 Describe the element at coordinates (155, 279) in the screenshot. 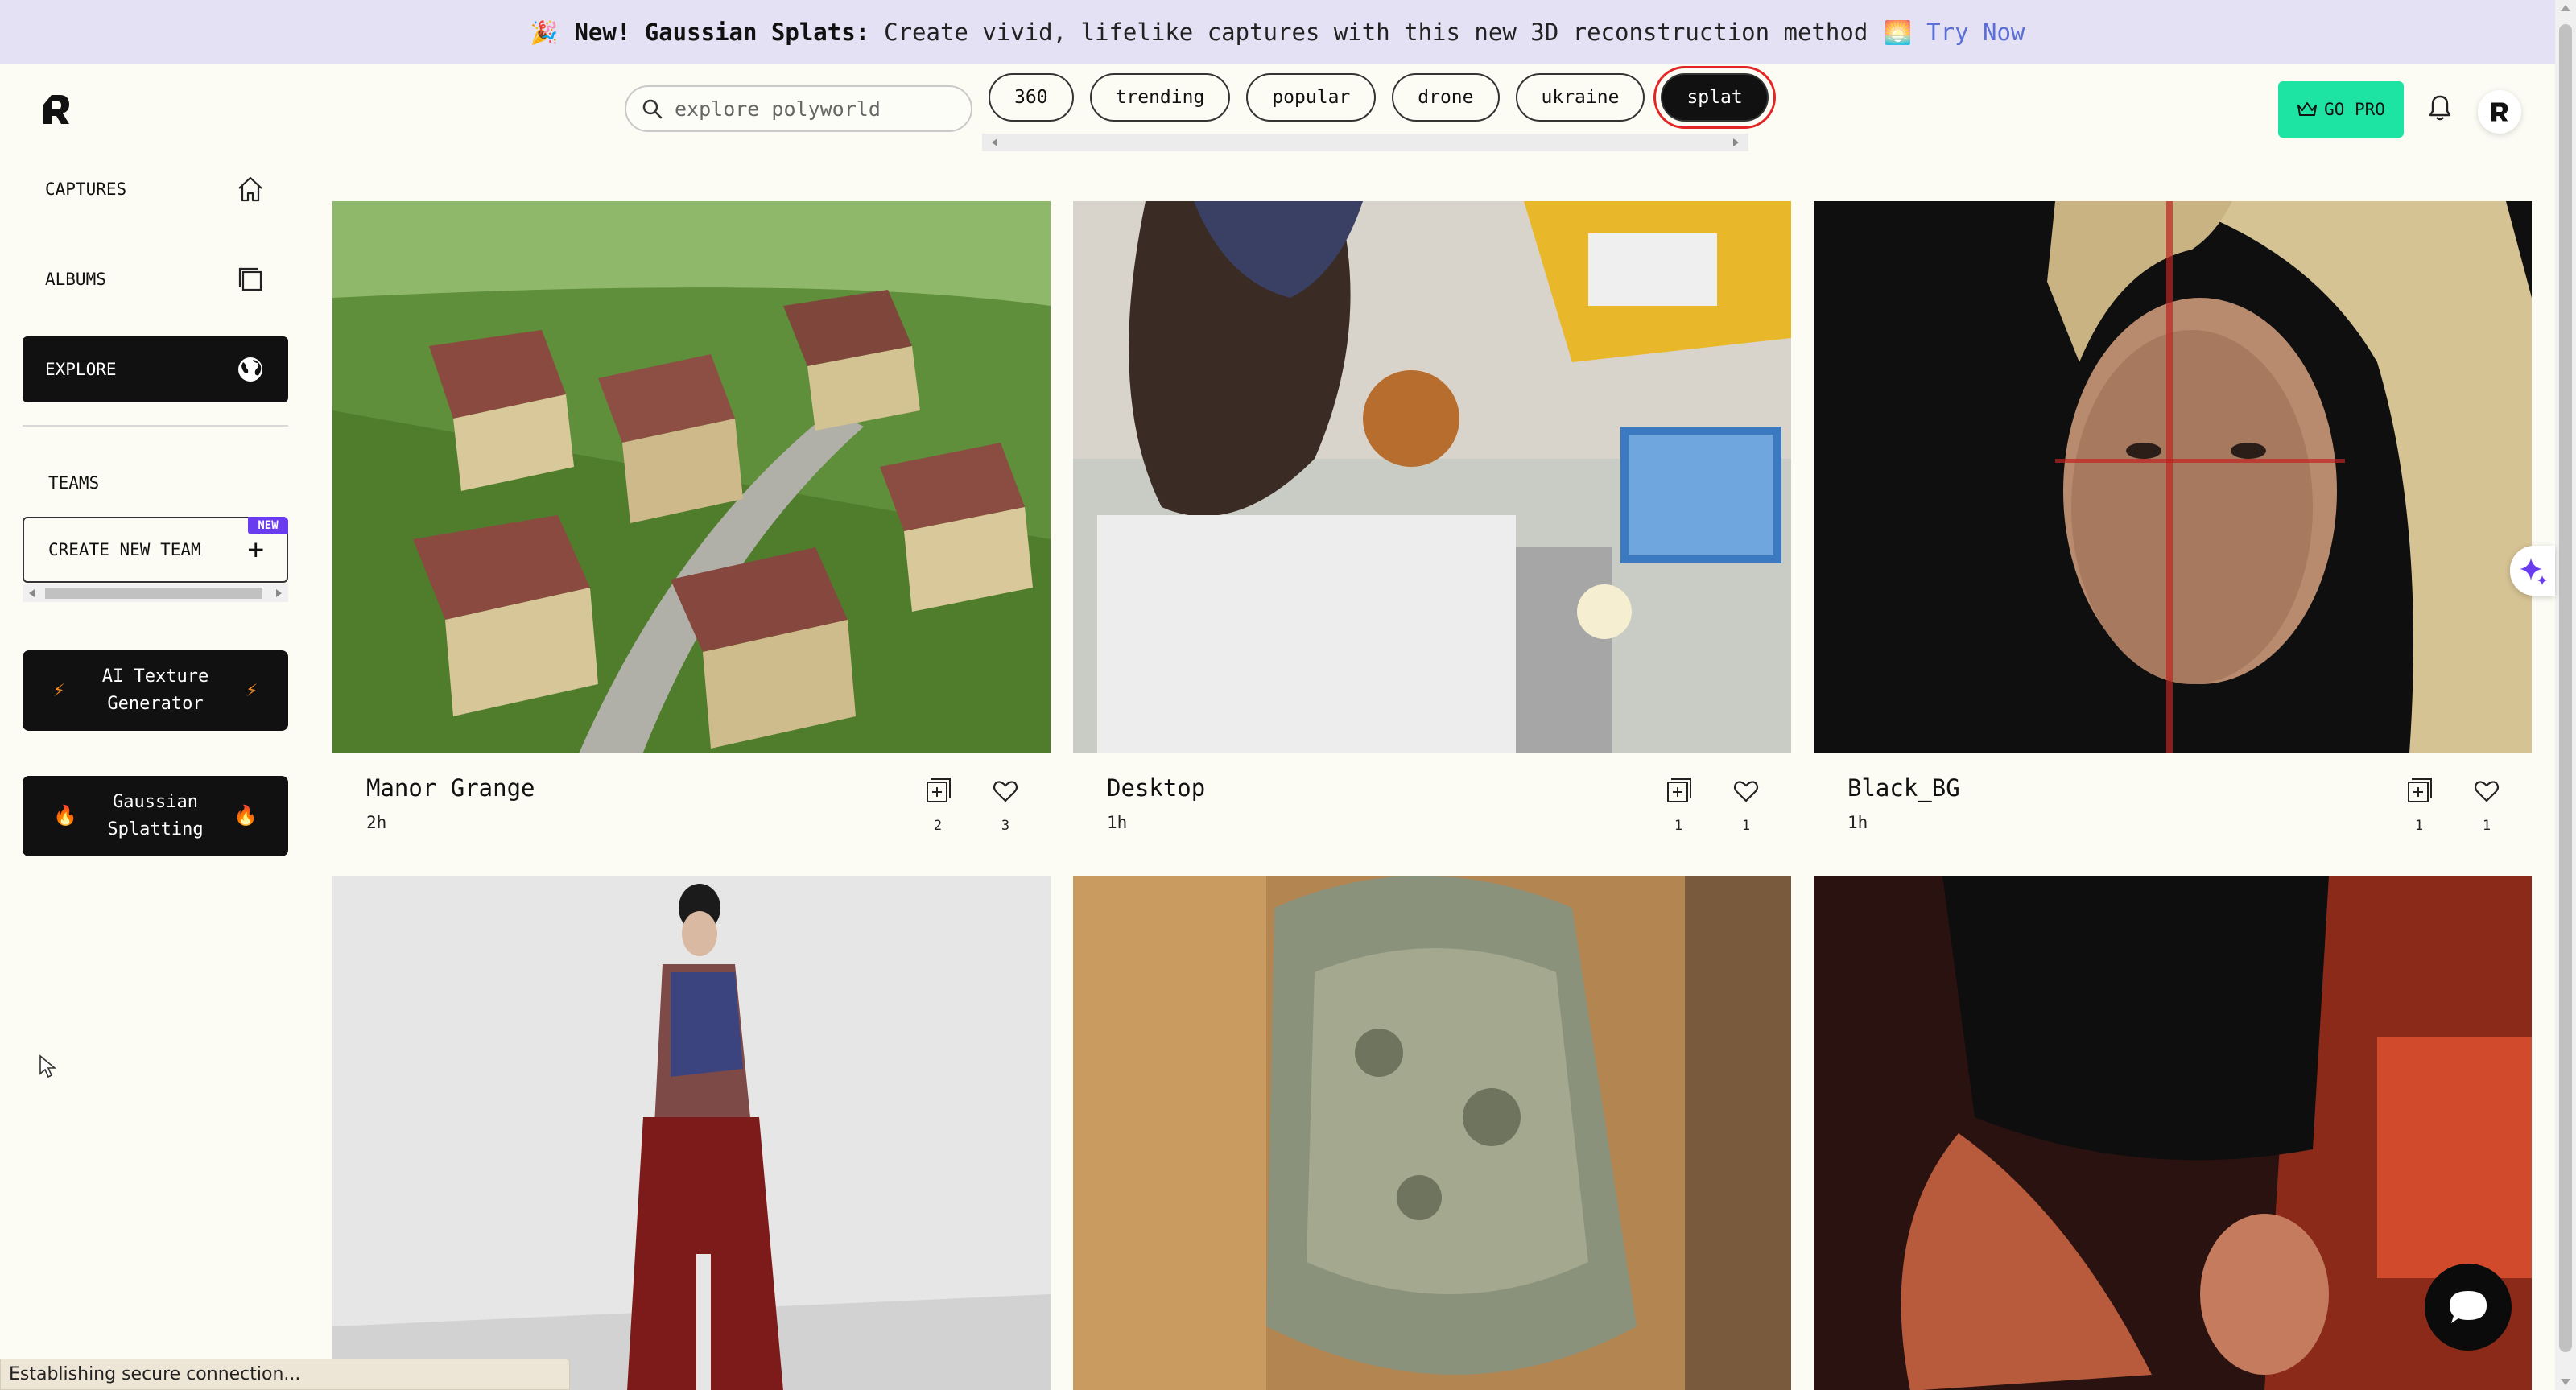

I see `sidebar-item-albums: ALBUMS` at that location.